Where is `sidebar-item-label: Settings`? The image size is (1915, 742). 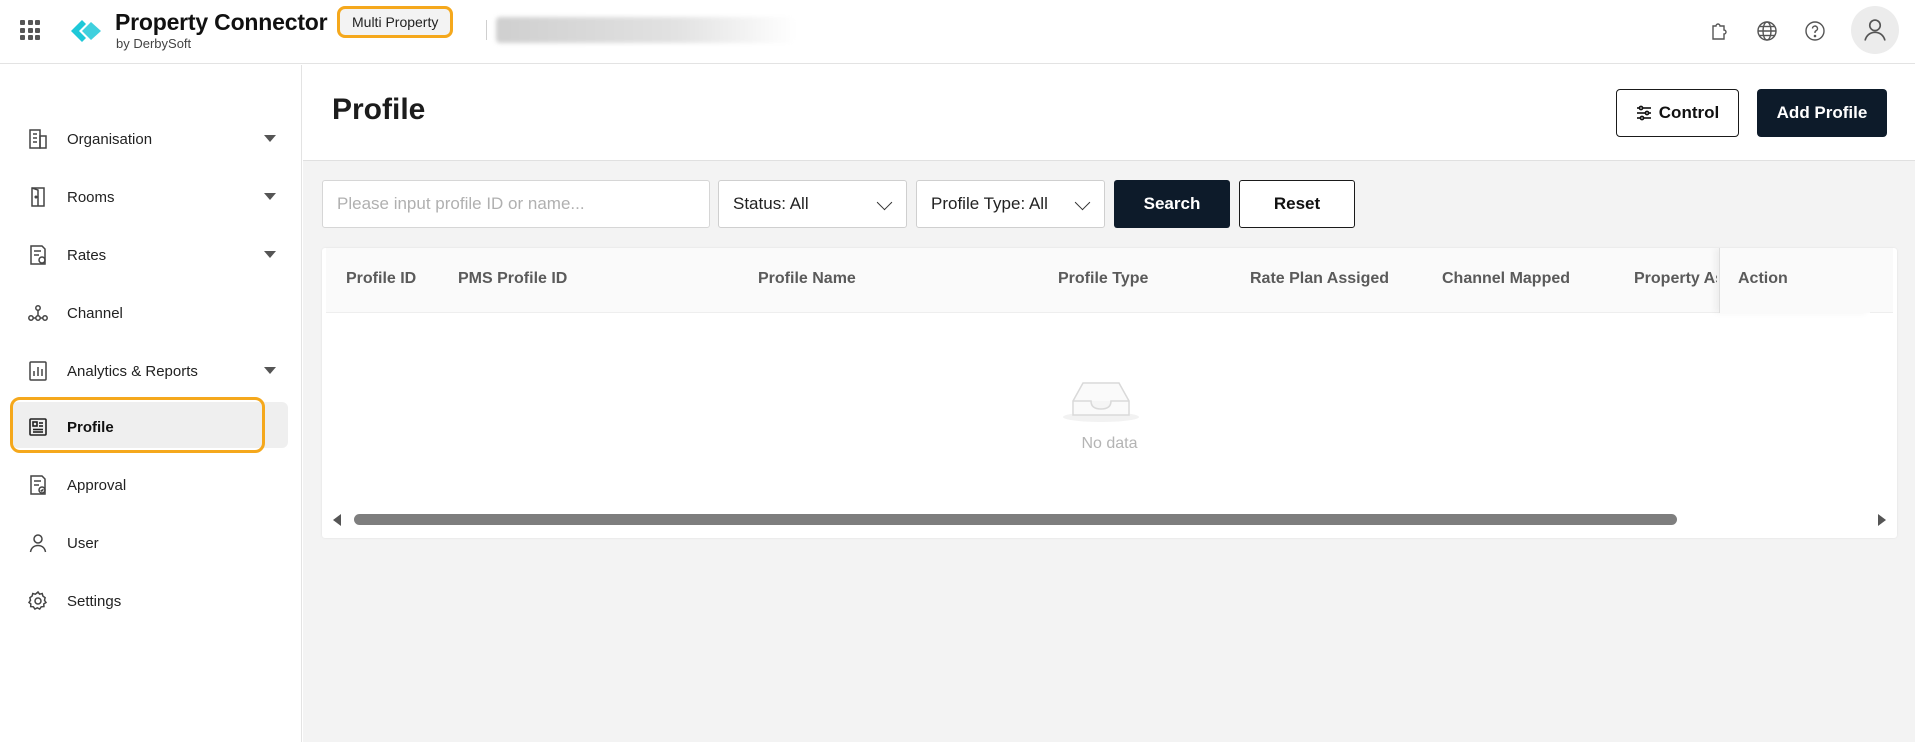 sidebar-item-label: Settings is located at coordinates (94, 601).